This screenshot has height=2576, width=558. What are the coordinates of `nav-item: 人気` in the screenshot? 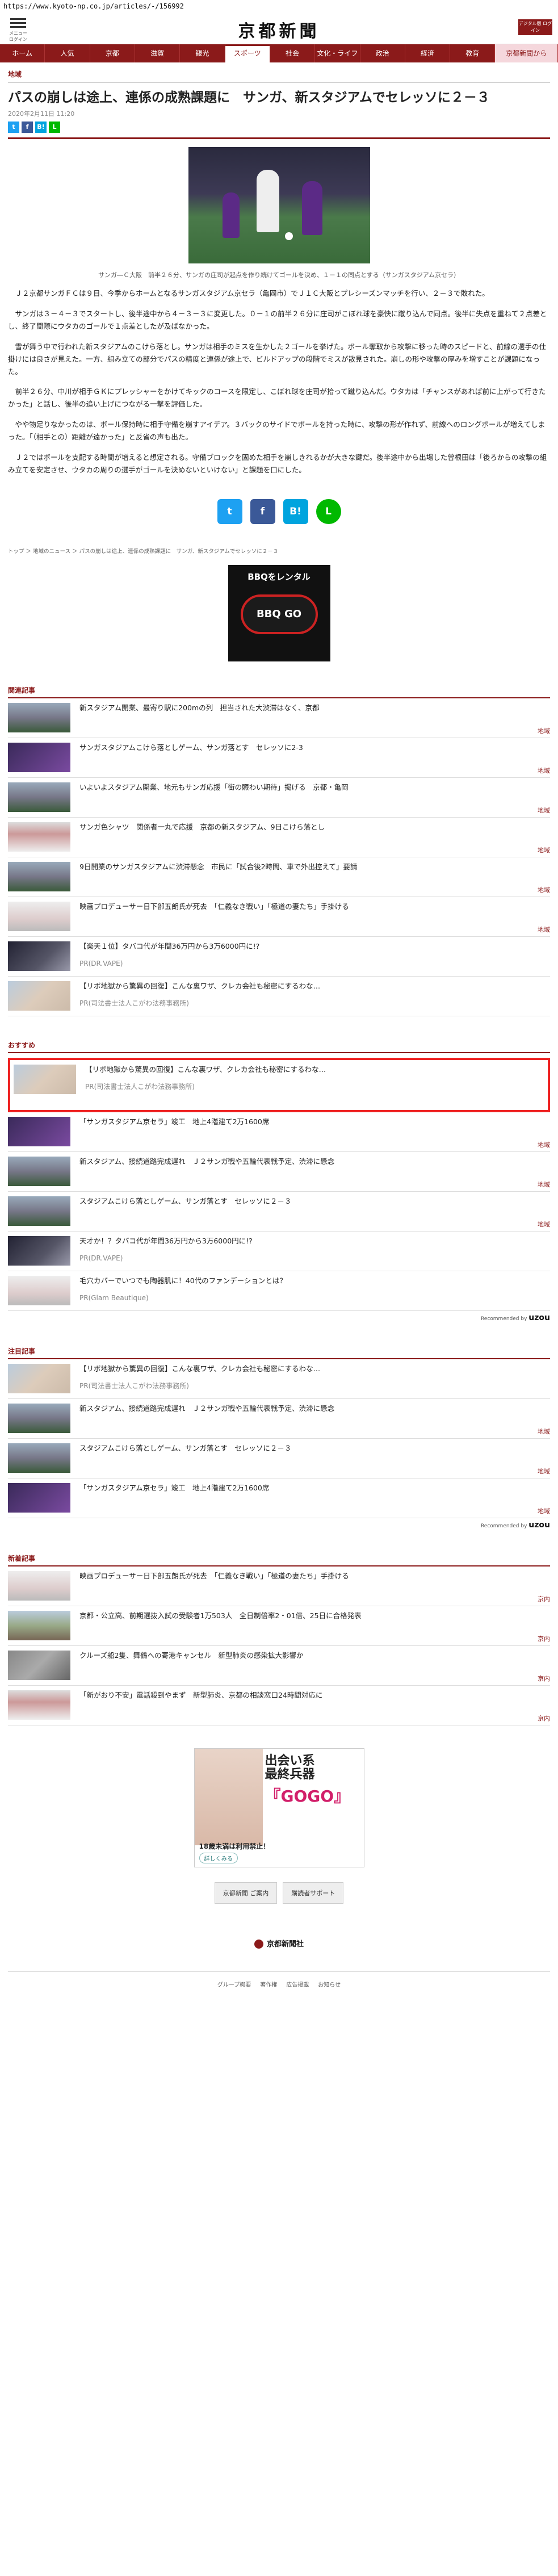 It's located at (67, 53).